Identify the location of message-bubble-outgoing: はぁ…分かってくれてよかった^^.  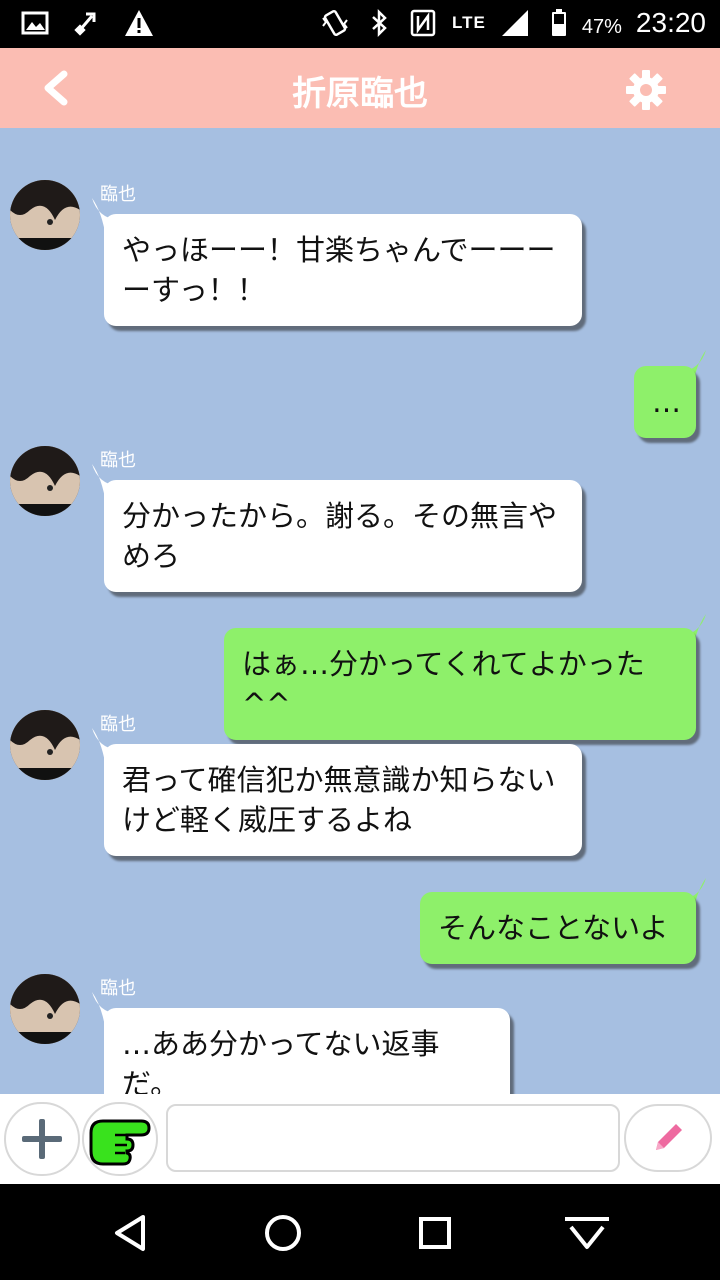
(460, 684).